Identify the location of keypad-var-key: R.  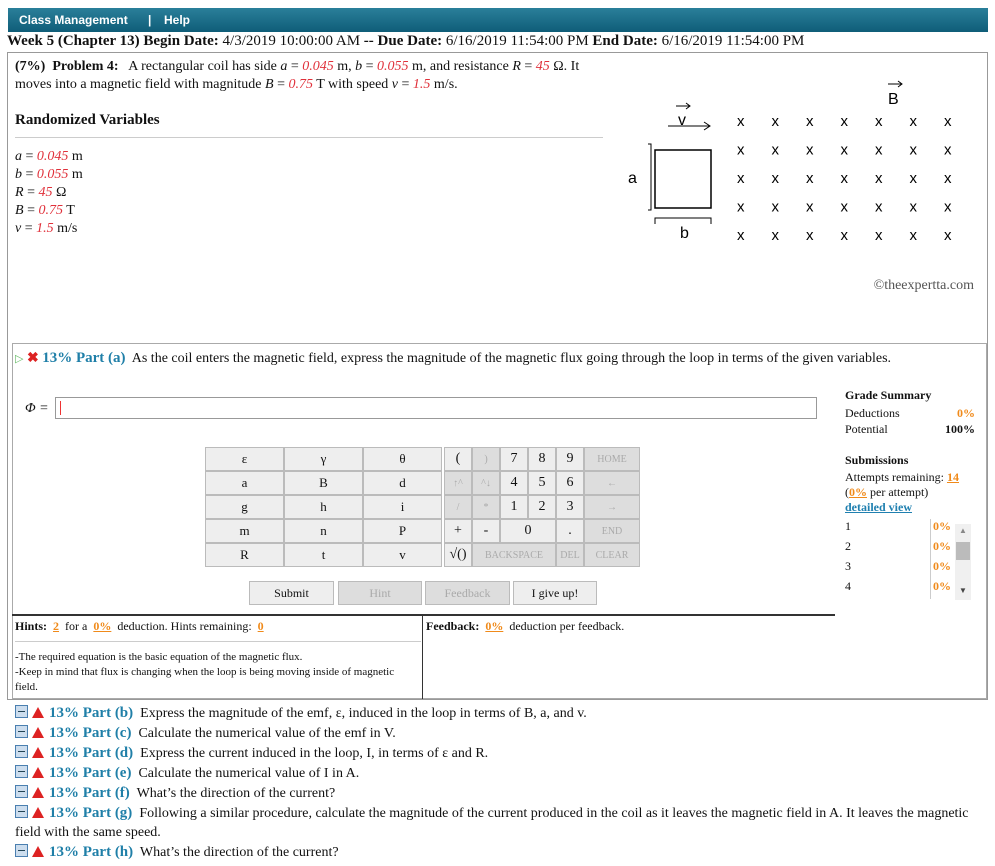
(244, 555).